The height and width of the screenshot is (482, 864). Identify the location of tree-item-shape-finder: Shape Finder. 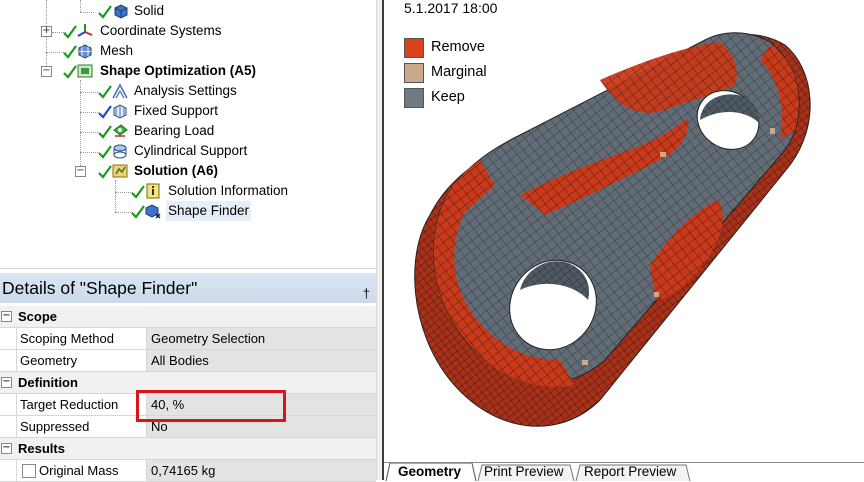
(188, 211).